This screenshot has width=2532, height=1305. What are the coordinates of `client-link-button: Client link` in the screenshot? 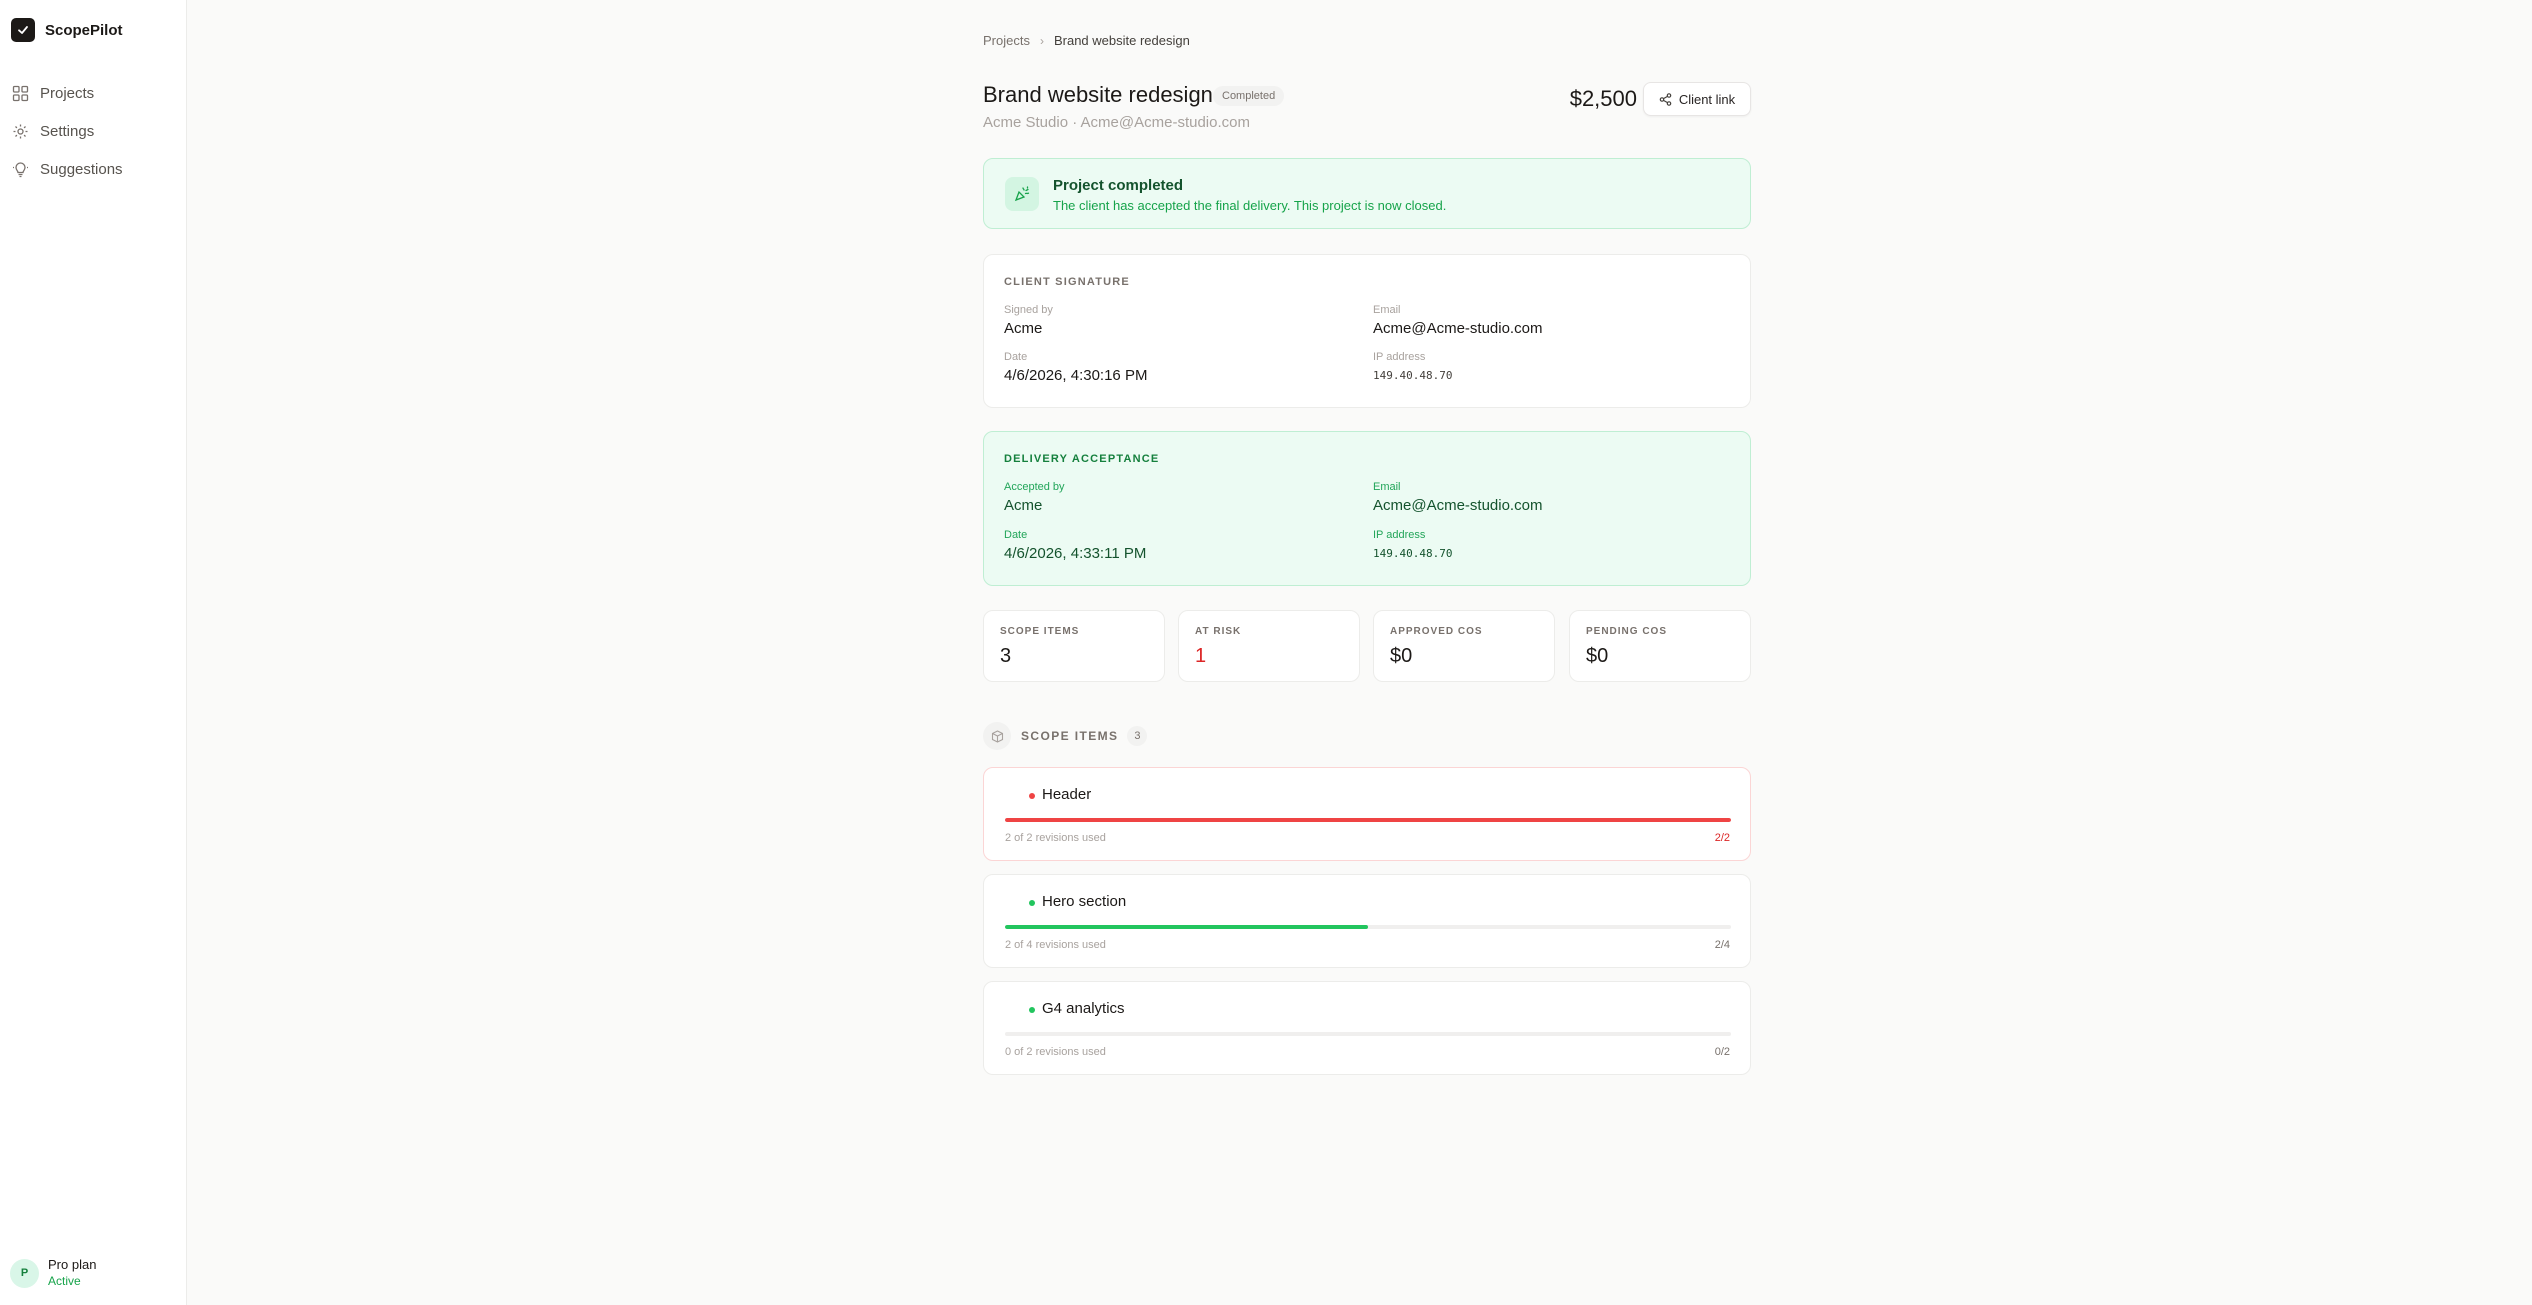 It's located at (1697, 99).